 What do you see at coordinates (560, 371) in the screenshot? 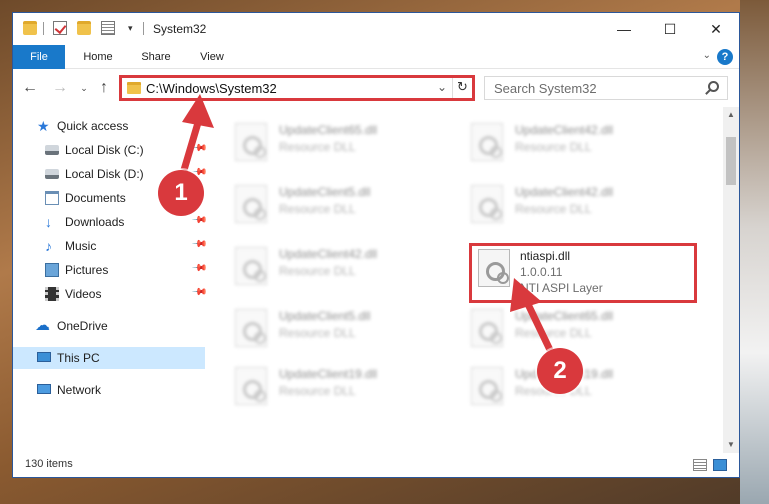
I see `annotation-step-2: 2` at bounding box center [560, 371].